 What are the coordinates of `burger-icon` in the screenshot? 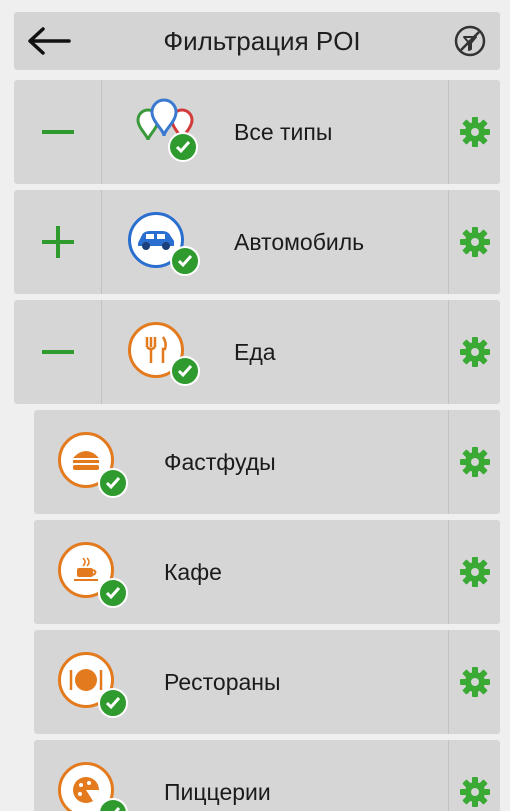 It's located at (86, 460).